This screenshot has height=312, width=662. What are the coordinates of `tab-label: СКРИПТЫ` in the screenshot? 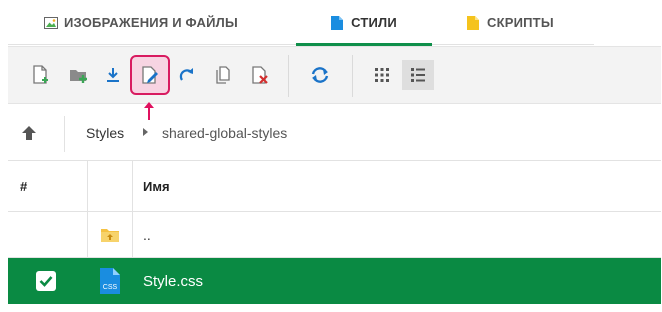 It's located at (520, 22).